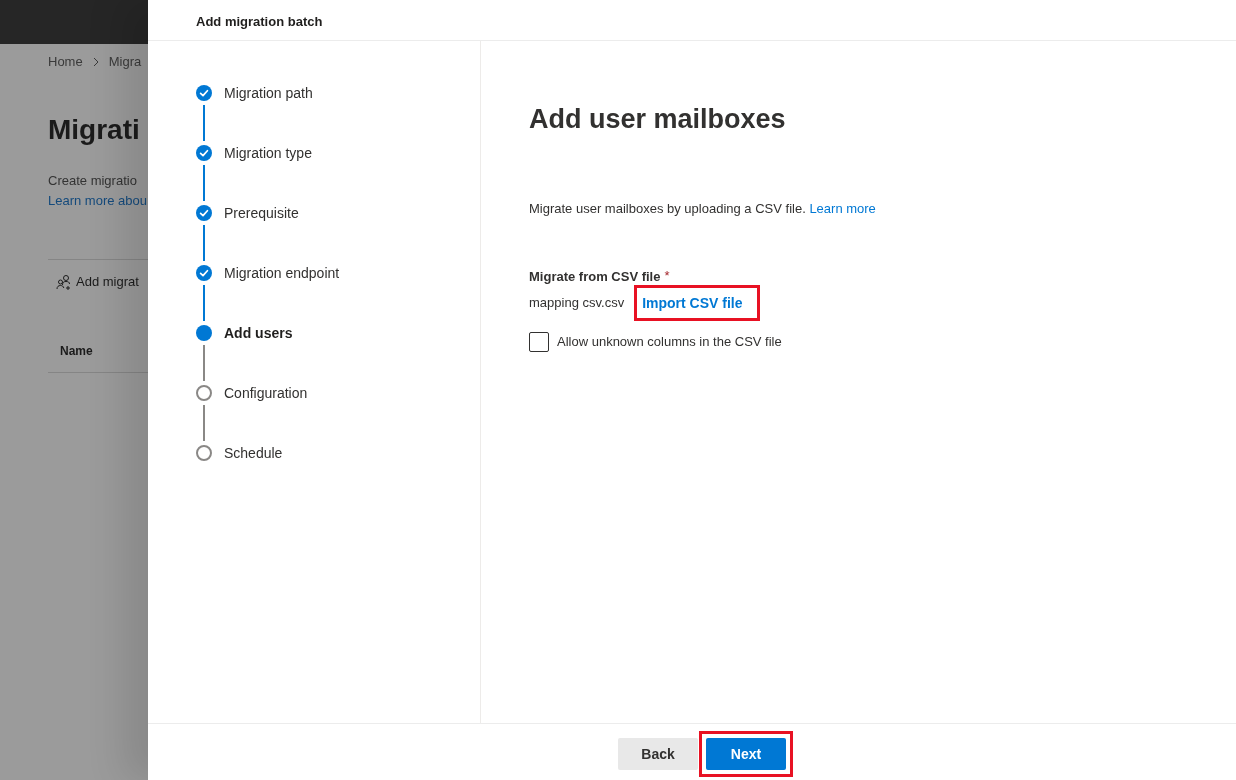 This screenshot has height=780, width=1236. Describe the element at coordinates (266, 393) in the screenshot. I see `step-label: Configuration` at that location.